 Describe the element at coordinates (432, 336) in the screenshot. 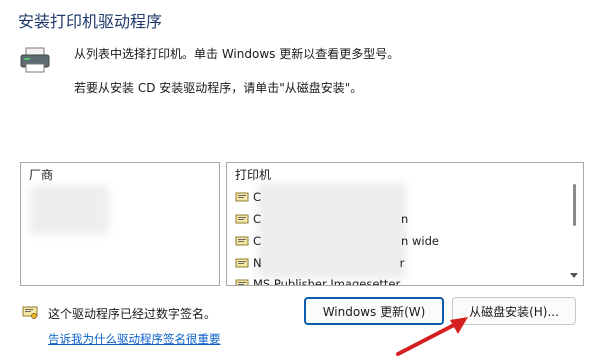

I see `annotation-arrow-icon` at that location.